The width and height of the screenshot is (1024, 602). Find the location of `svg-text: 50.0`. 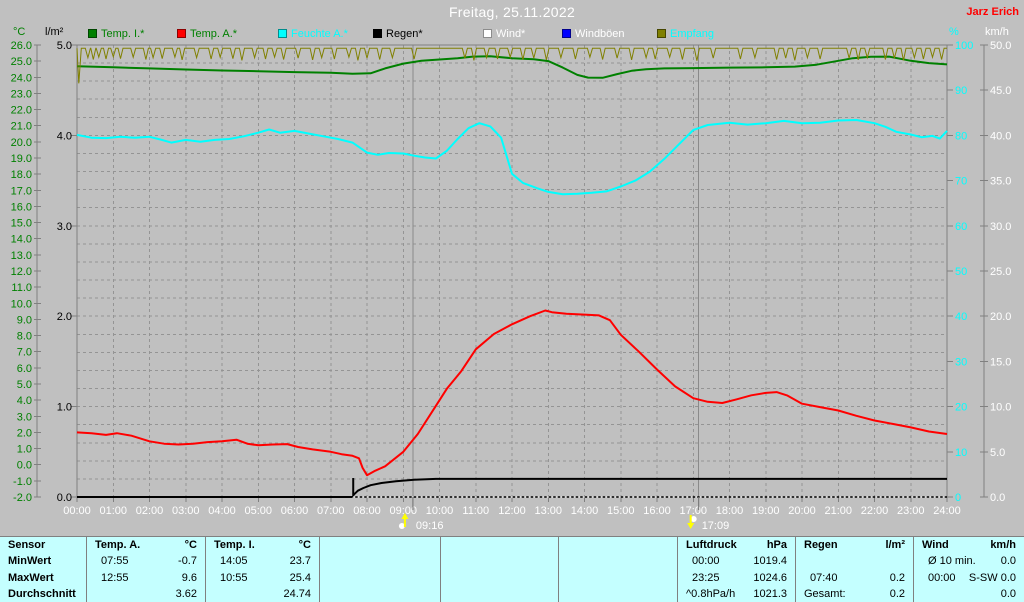

svg-text: 50.0 is located at coordinates (1000, 46).